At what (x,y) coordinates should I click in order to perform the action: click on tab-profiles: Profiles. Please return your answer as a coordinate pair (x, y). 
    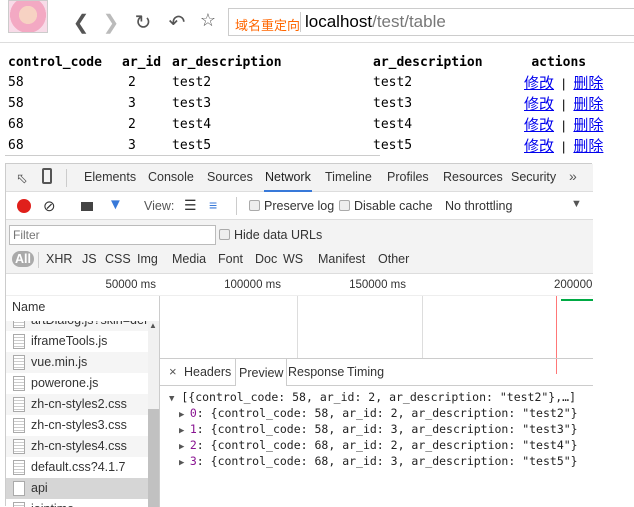
    Looking at the image, I should click on (408, 177).